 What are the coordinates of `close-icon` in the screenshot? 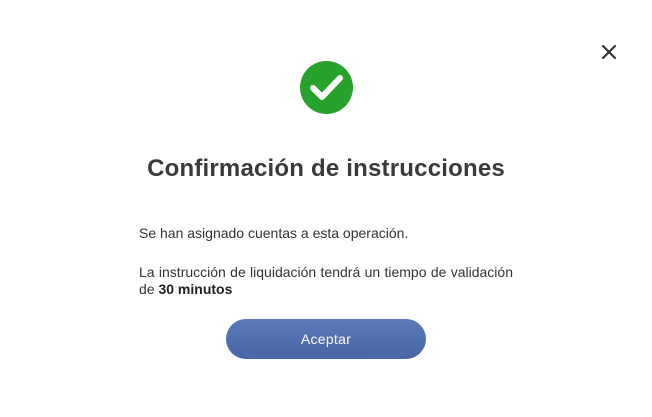 It's located at (609, 52).